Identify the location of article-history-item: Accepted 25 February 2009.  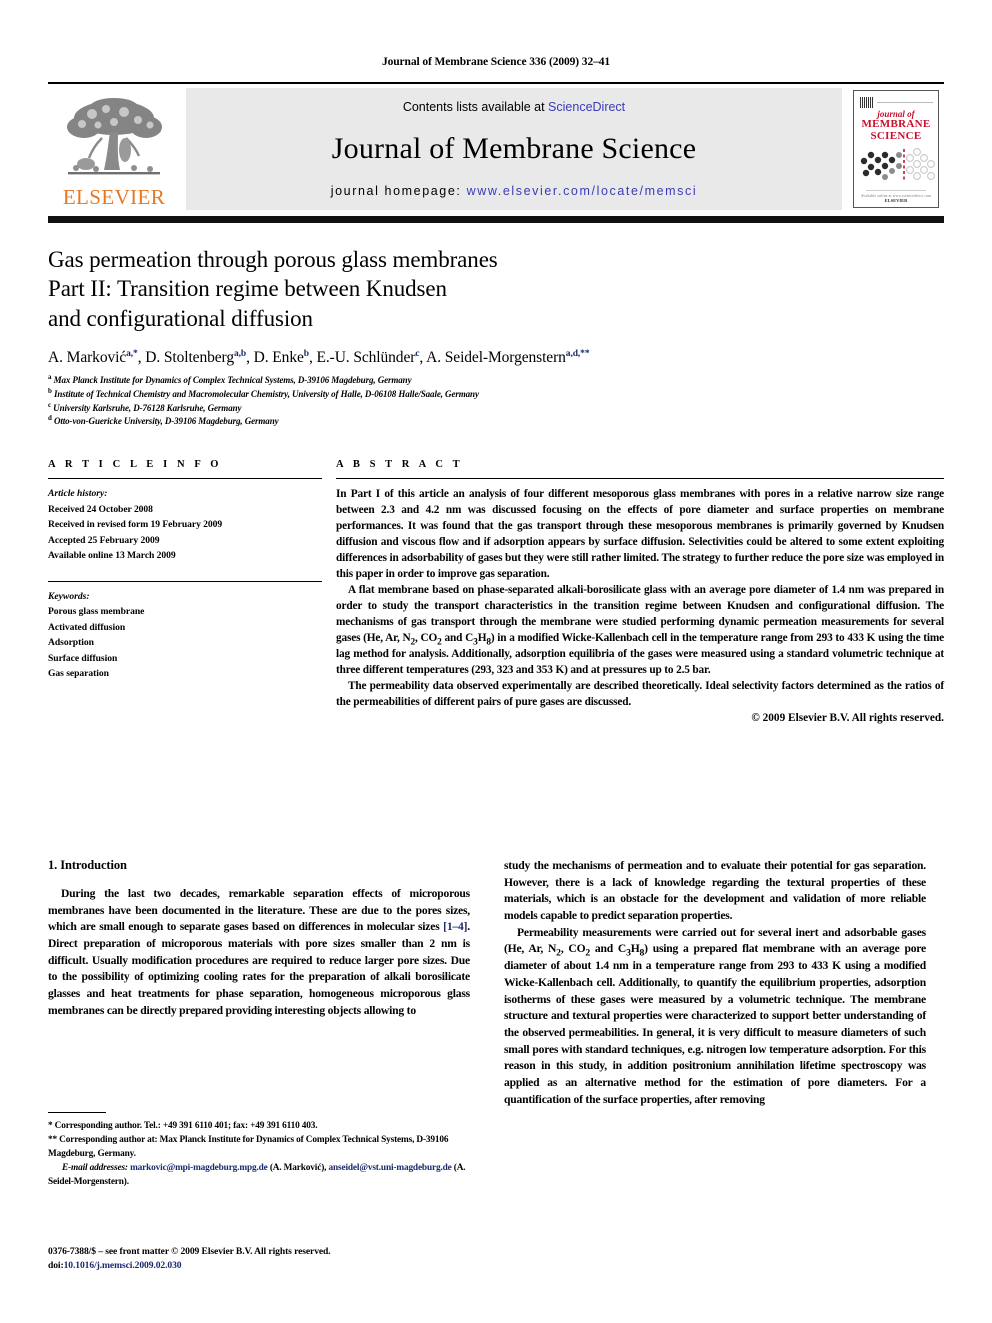
(104, 540).